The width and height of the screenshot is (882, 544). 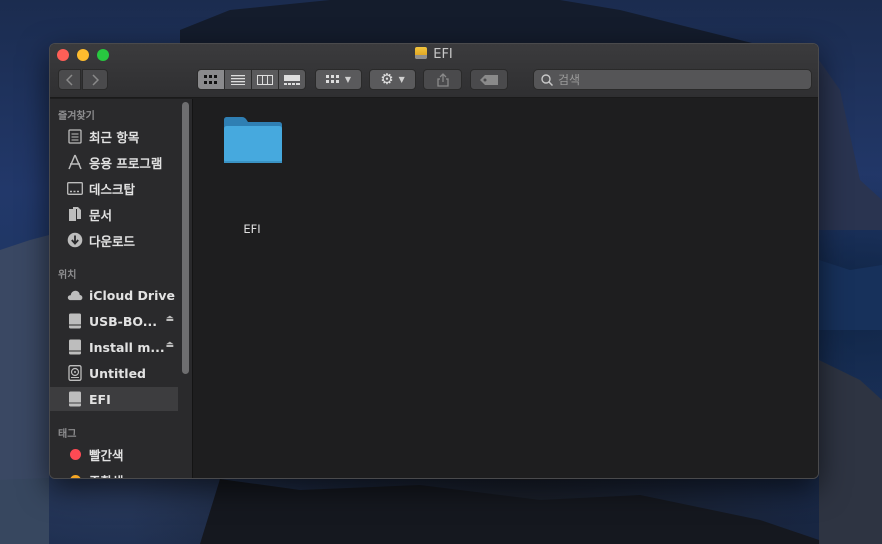 I want to click on search-field, so click(x=672, y=79).